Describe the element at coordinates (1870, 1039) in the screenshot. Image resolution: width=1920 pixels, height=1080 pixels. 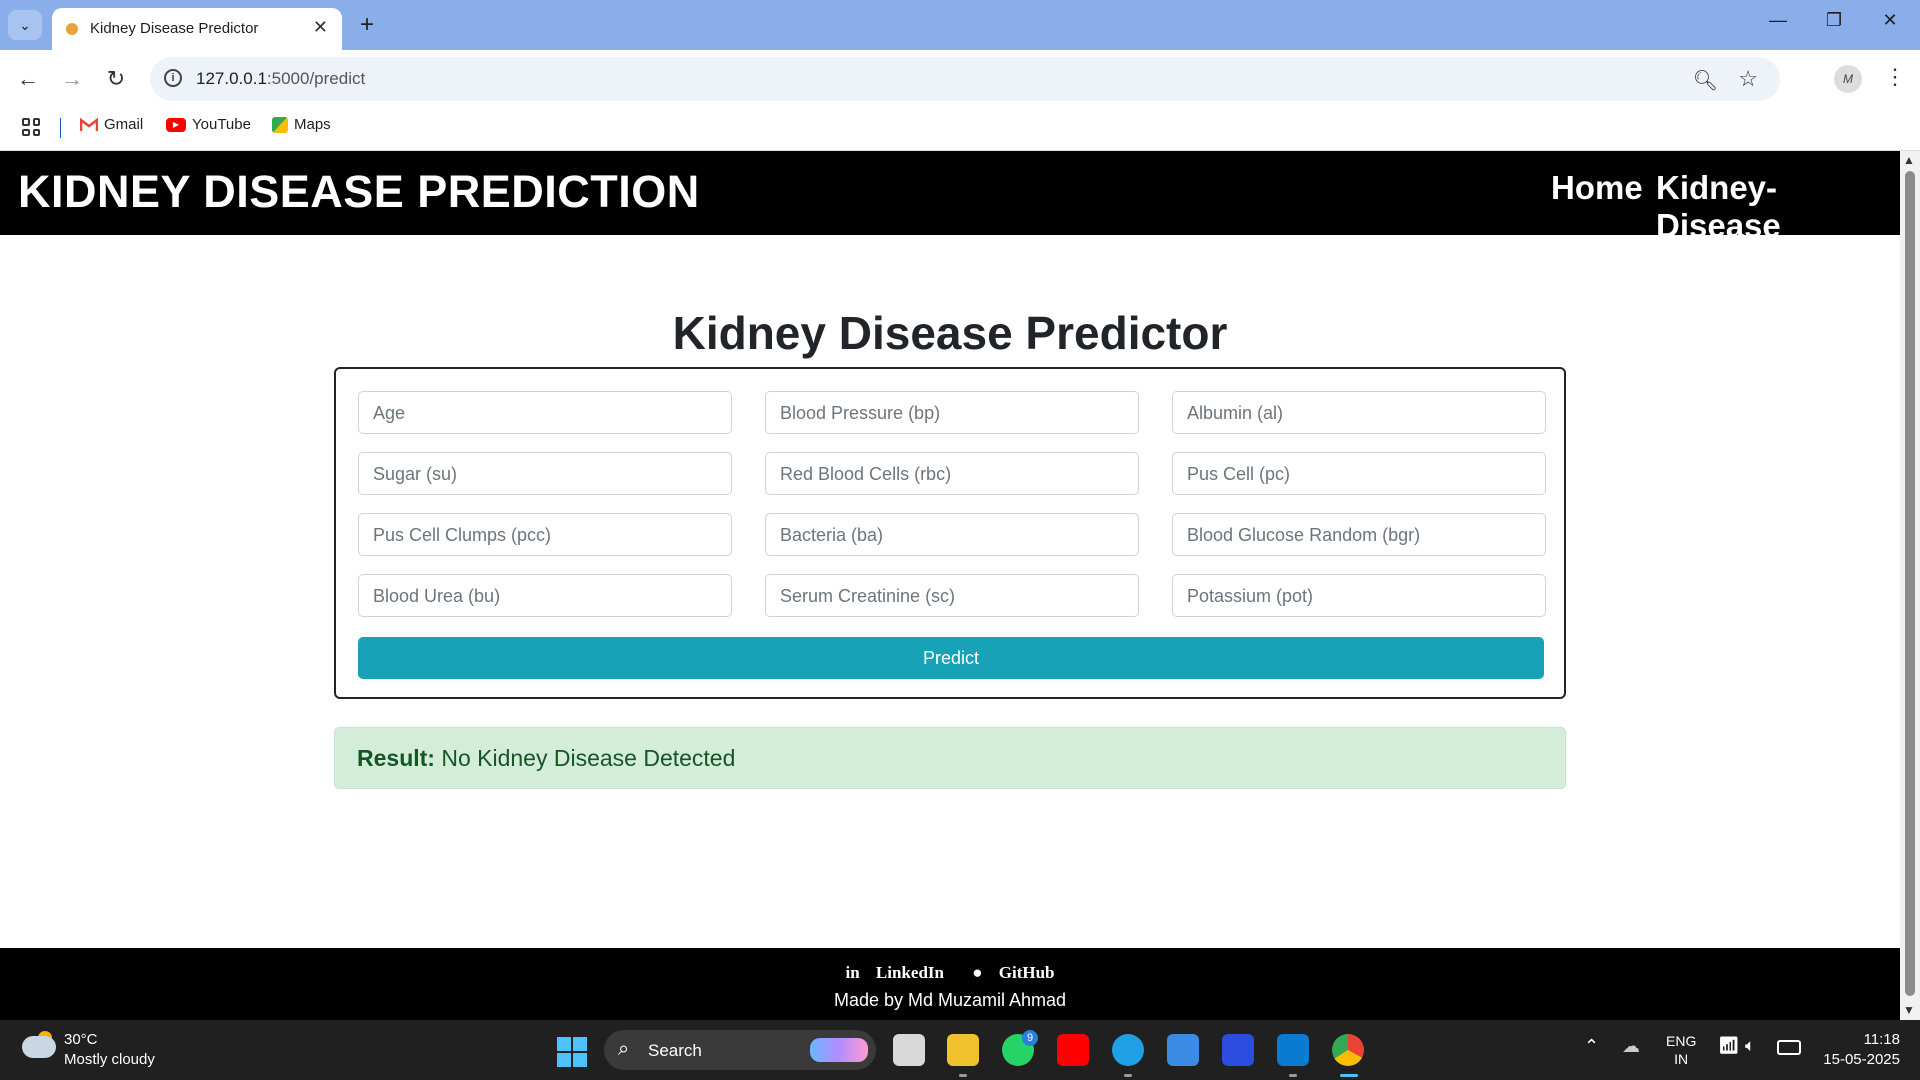
I see `clock-time: 11:18` at that location.